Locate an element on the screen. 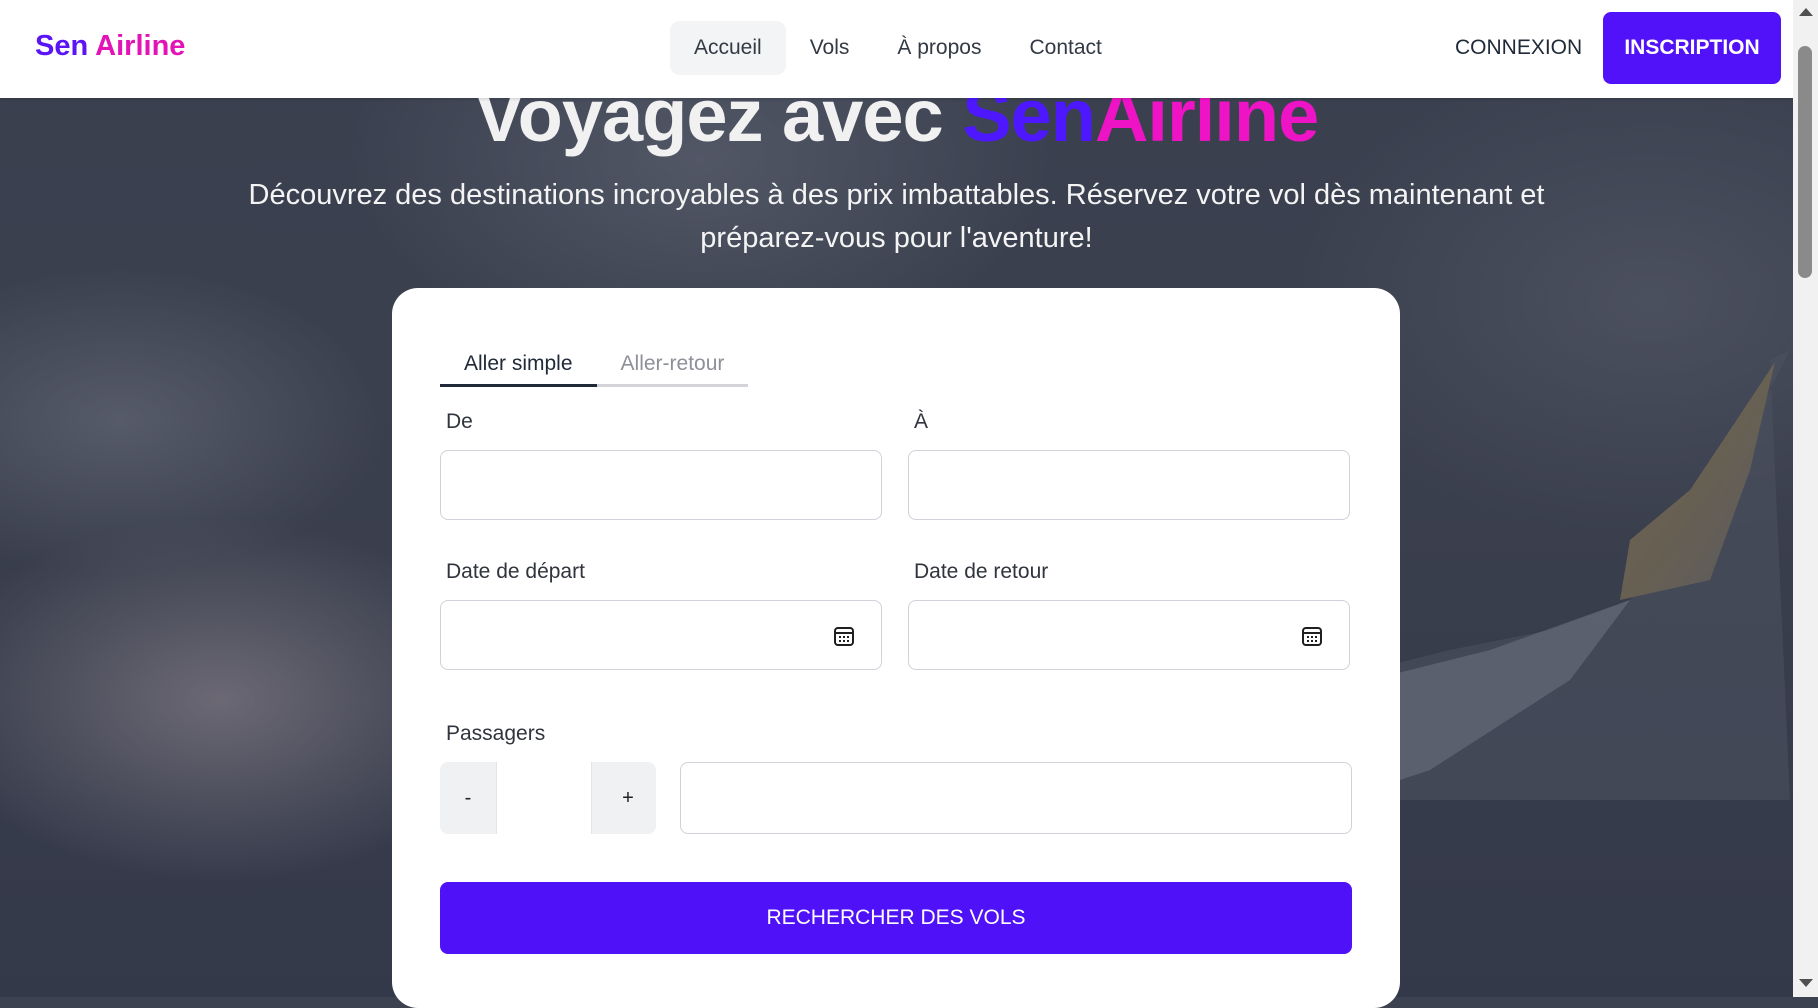 The image size is (1818, 1008). nav-link-accueil: Accueil is located at coordinates (728, 48).